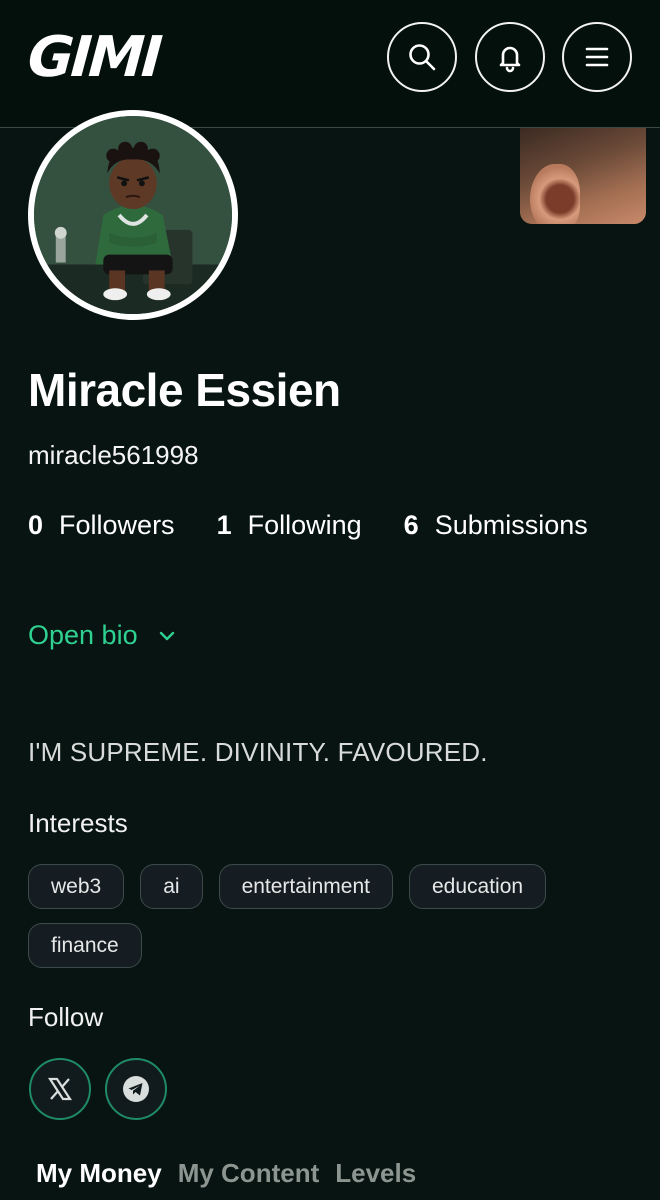  What do you see at coordinates (375, 1173) in the screenshot?
I see `tab-levels: Levels` at bounding box center [375, 1173].